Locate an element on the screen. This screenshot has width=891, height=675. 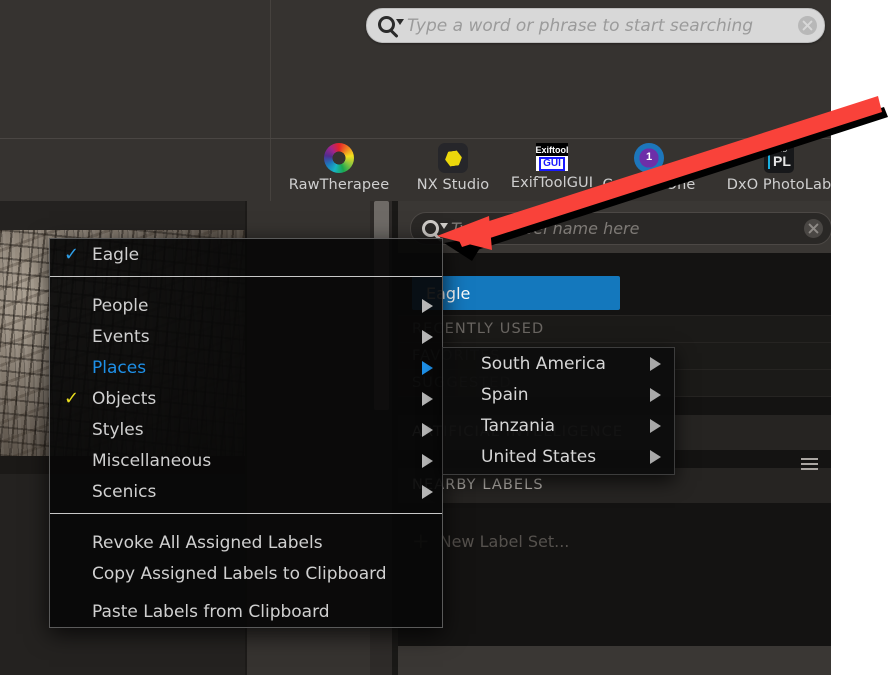
submenu-item-south-america: South America is located at coordinates (558, 363).